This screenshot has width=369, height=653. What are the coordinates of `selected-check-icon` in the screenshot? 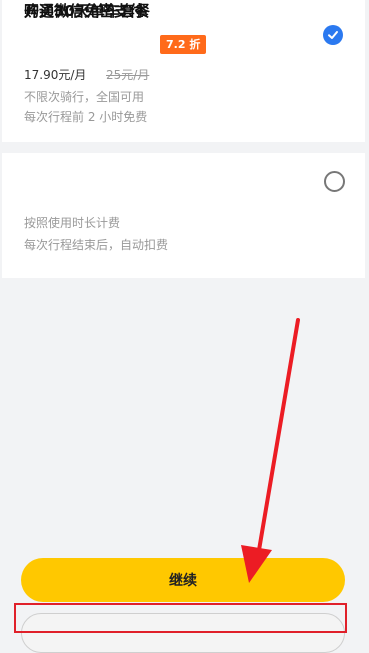 It's located at (333, 35).